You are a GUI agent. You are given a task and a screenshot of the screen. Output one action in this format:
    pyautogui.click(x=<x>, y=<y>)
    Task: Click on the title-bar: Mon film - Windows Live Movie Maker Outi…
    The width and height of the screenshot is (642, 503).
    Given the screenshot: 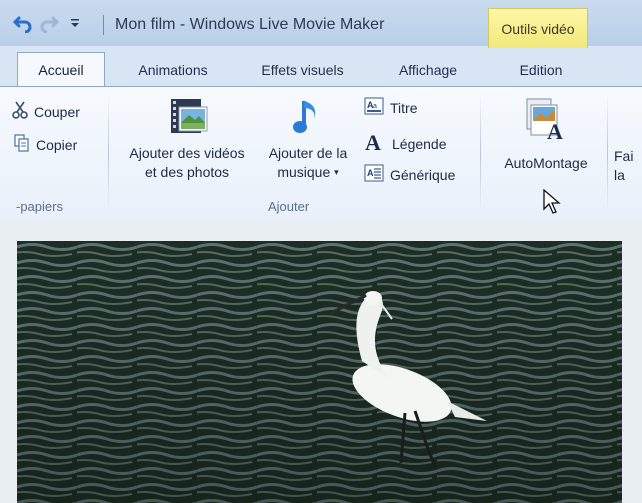 What is the action you would take?
    pyautogui.click(x=321, y=24)
    